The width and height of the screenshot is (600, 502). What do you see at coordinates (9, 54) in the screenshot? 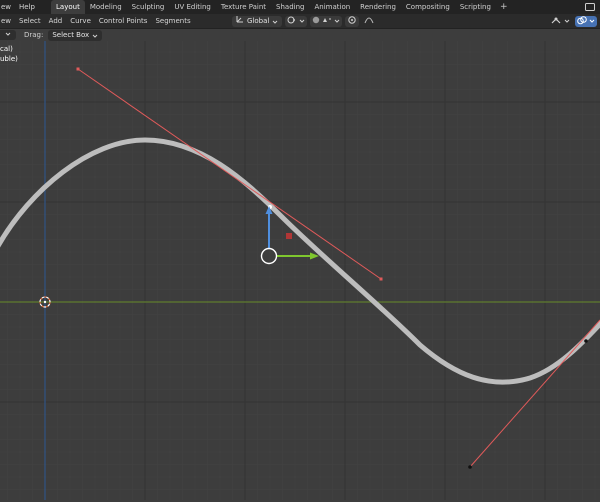
I see `viewport-info-text: cal) uble)` at bounding box center [9, 54].